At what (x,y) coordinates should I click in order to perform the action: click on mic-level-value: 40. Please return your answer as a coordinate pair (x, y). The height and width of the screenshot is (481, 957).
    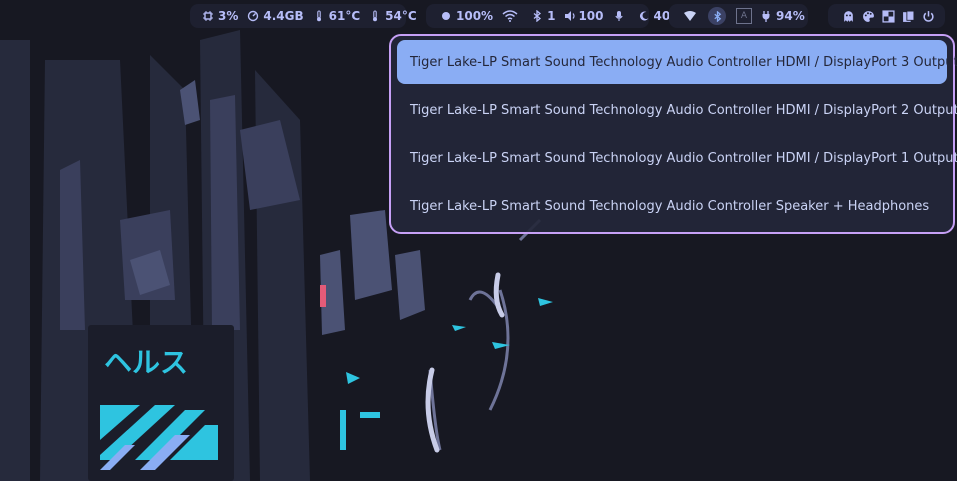
    Looking at the image, I should click on (662, 16).